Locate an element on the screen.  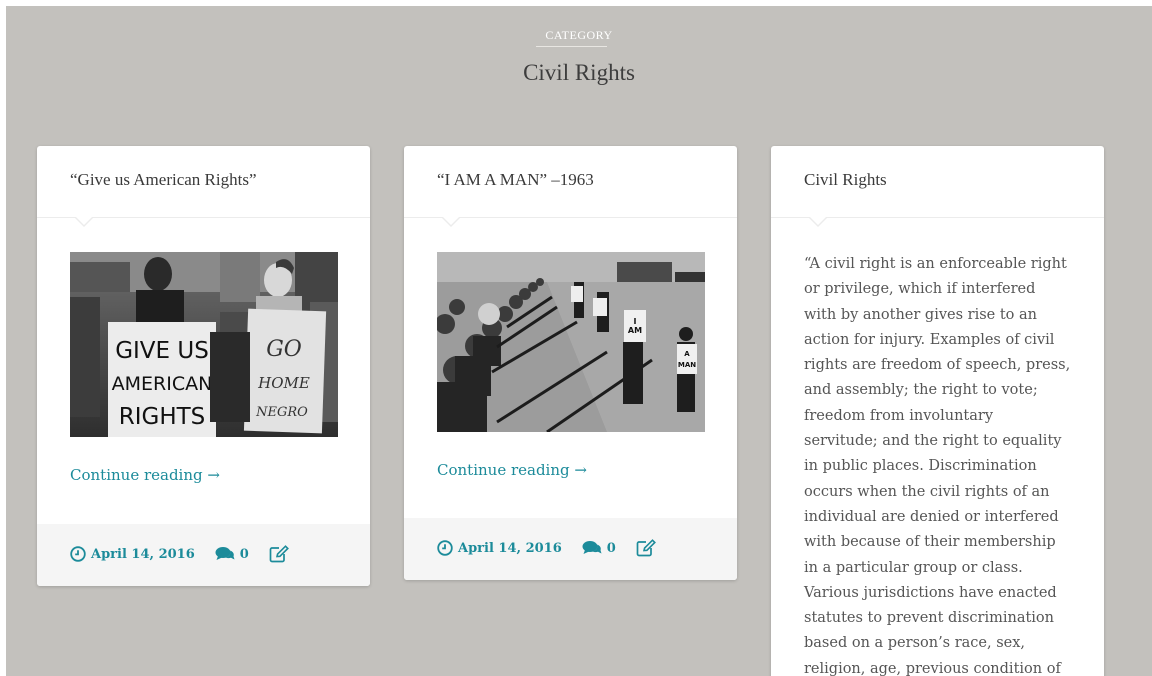
excerpt-line: based on a person’s race, sex, is located at coordinates (915, 643).